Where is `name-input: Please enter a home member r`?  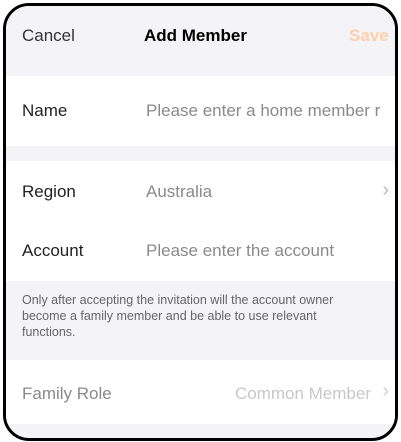 name-input: Please enter a home member r is located at coordinates (263, 111).